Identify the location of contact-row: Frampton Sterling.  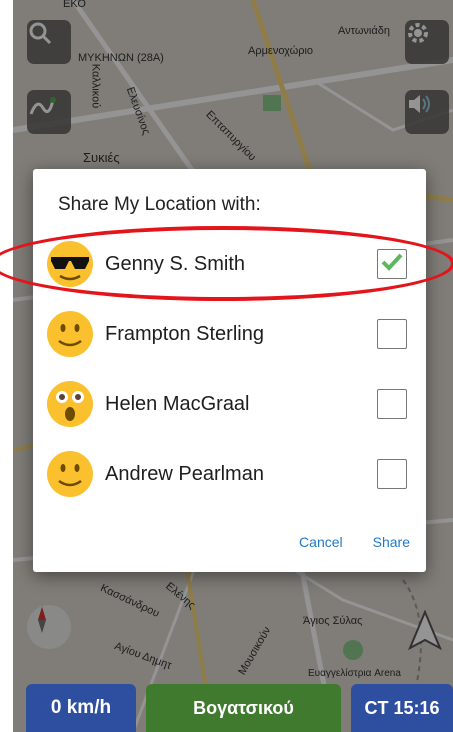
(230, 334).